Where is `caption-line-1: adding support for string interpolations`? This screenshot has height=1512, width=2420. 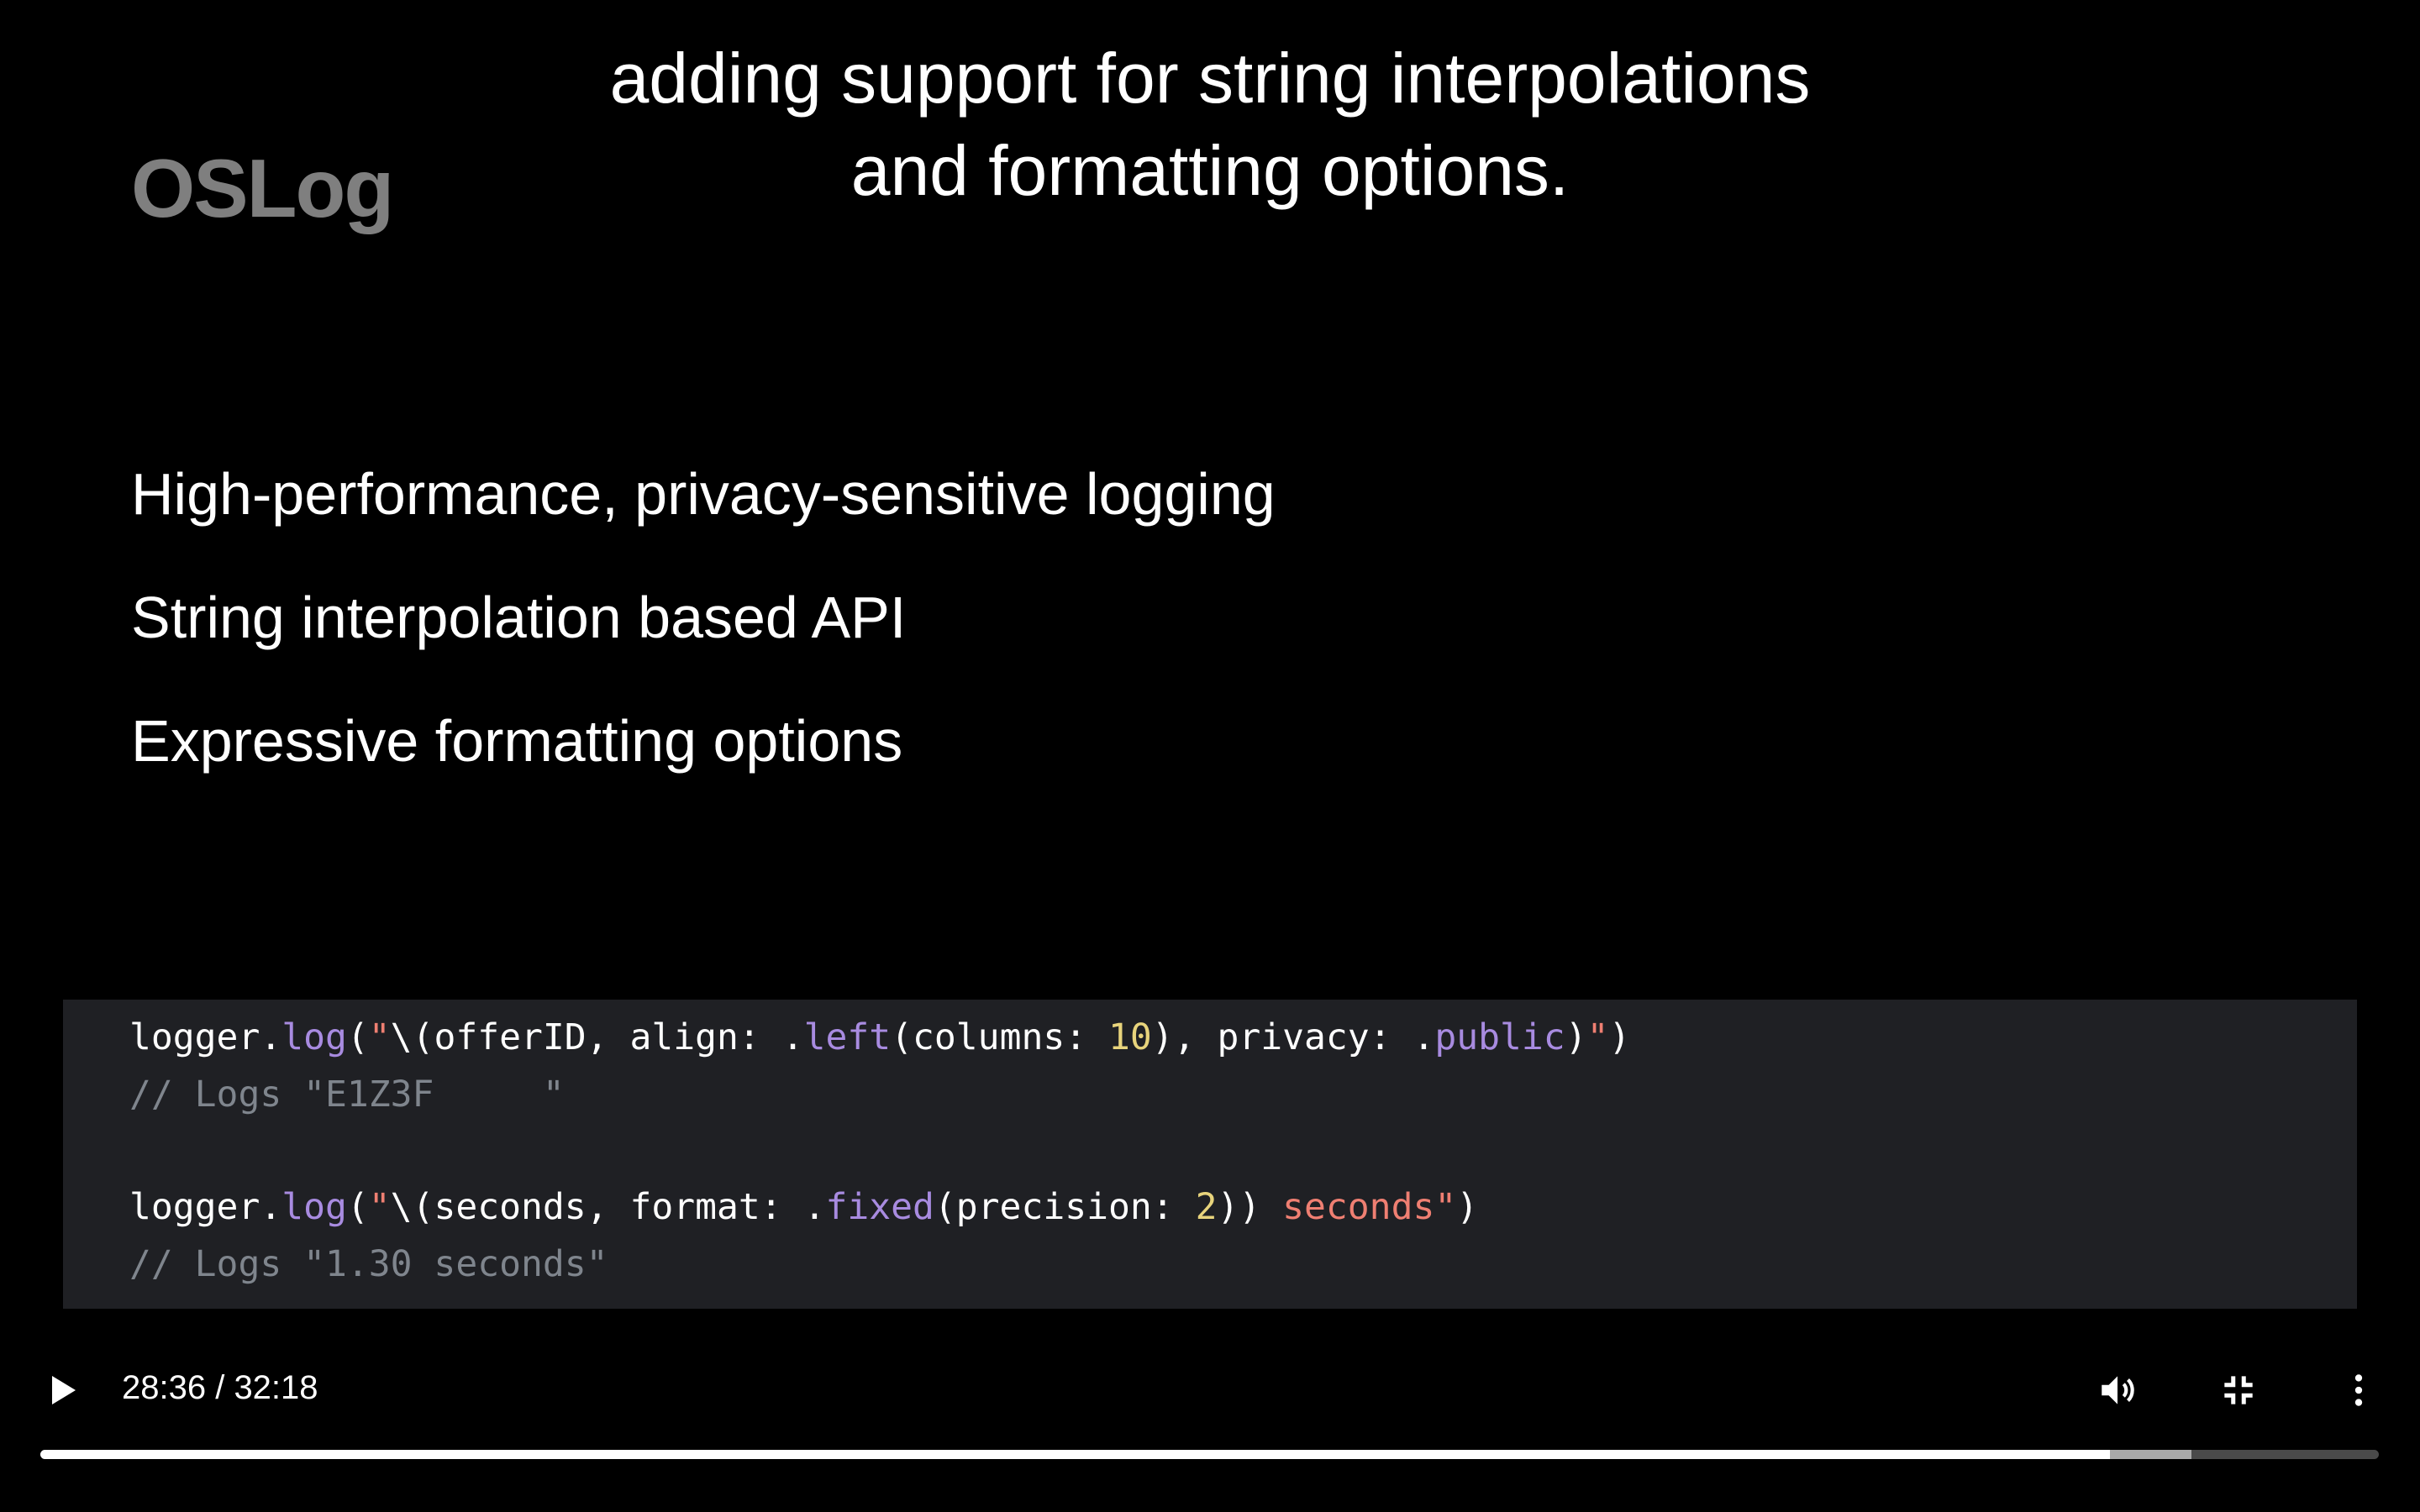 caption-line-1: adding support for string interpolations is located at coordinates (1210, 78).